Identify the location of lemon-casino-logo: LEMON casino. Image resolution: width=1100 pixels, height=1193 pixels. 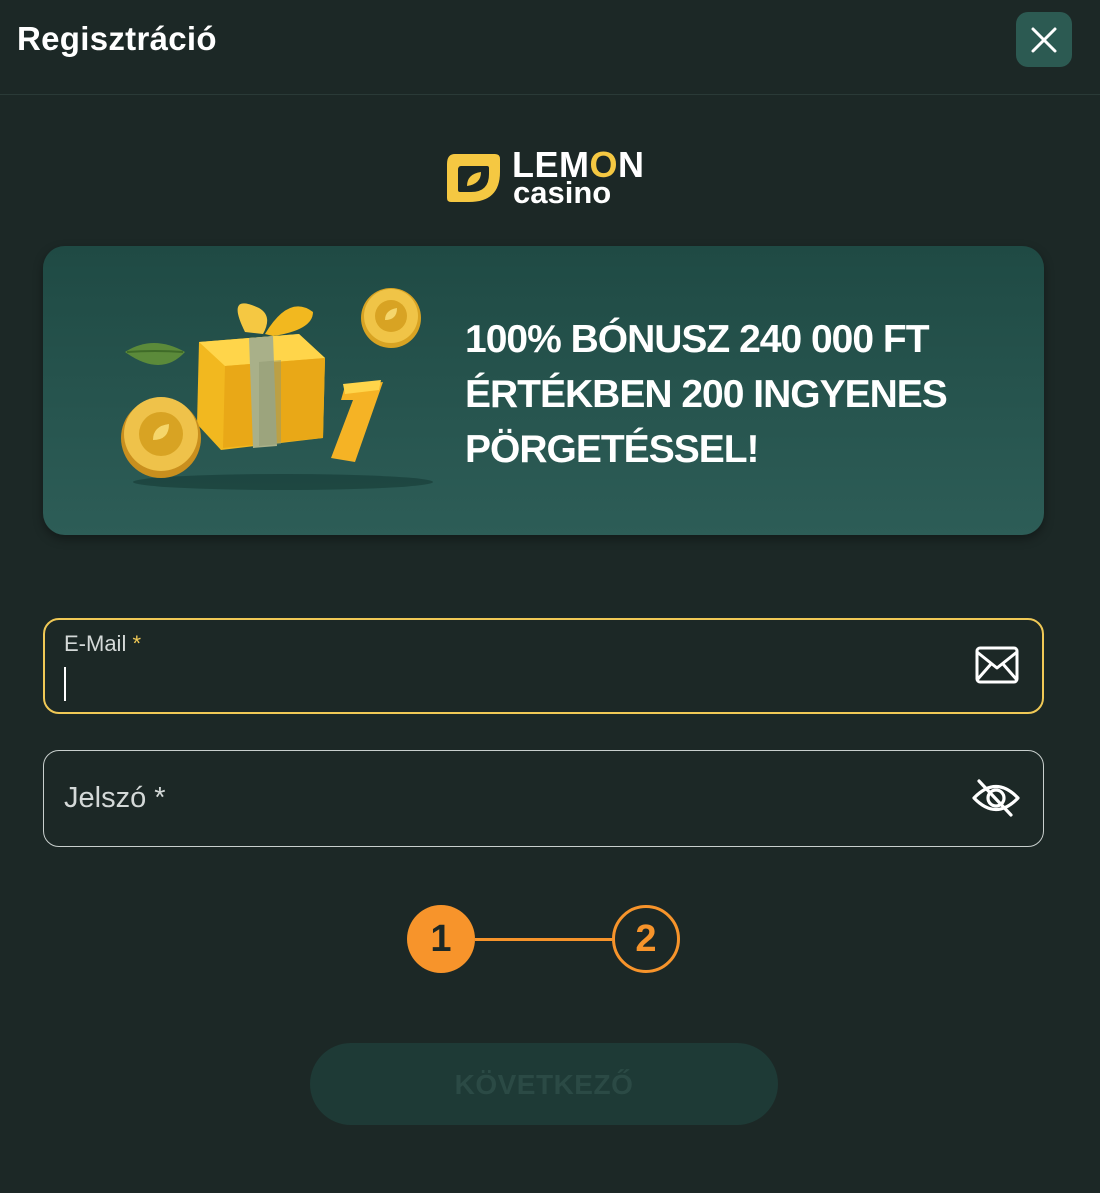
(550, 178).